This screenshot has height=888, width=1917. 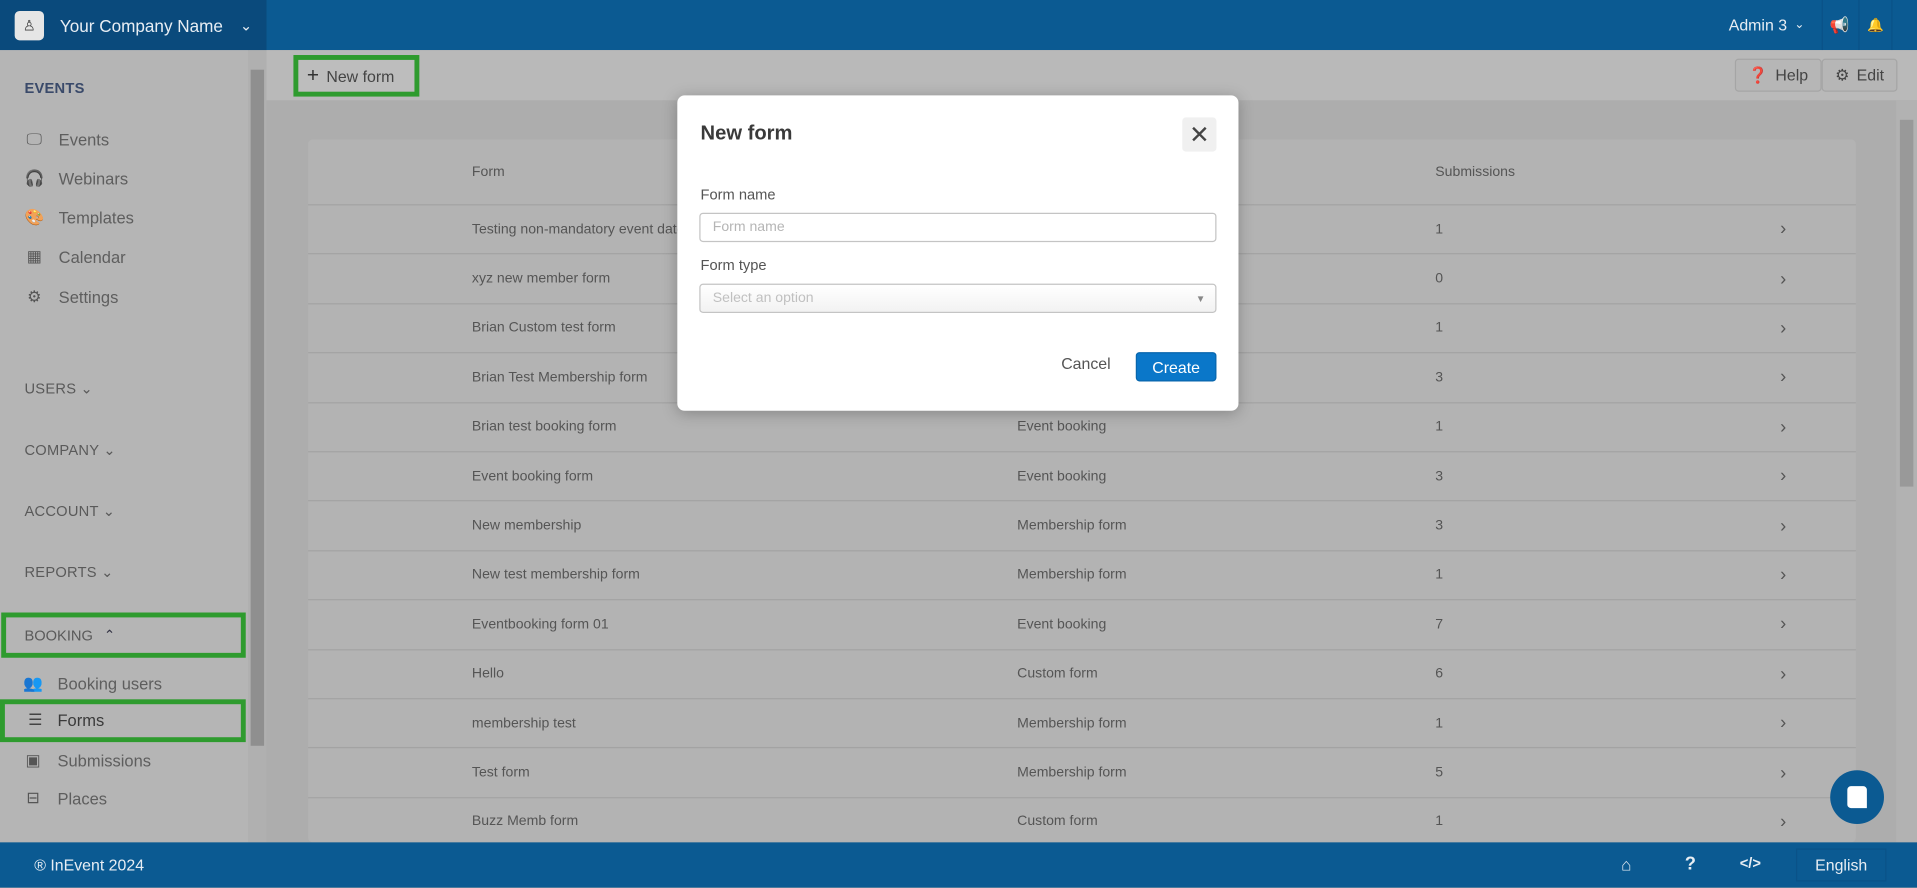 I want to click on sidebar-item-webinars: 🎧 Webinars, so click(x=76, y=178).